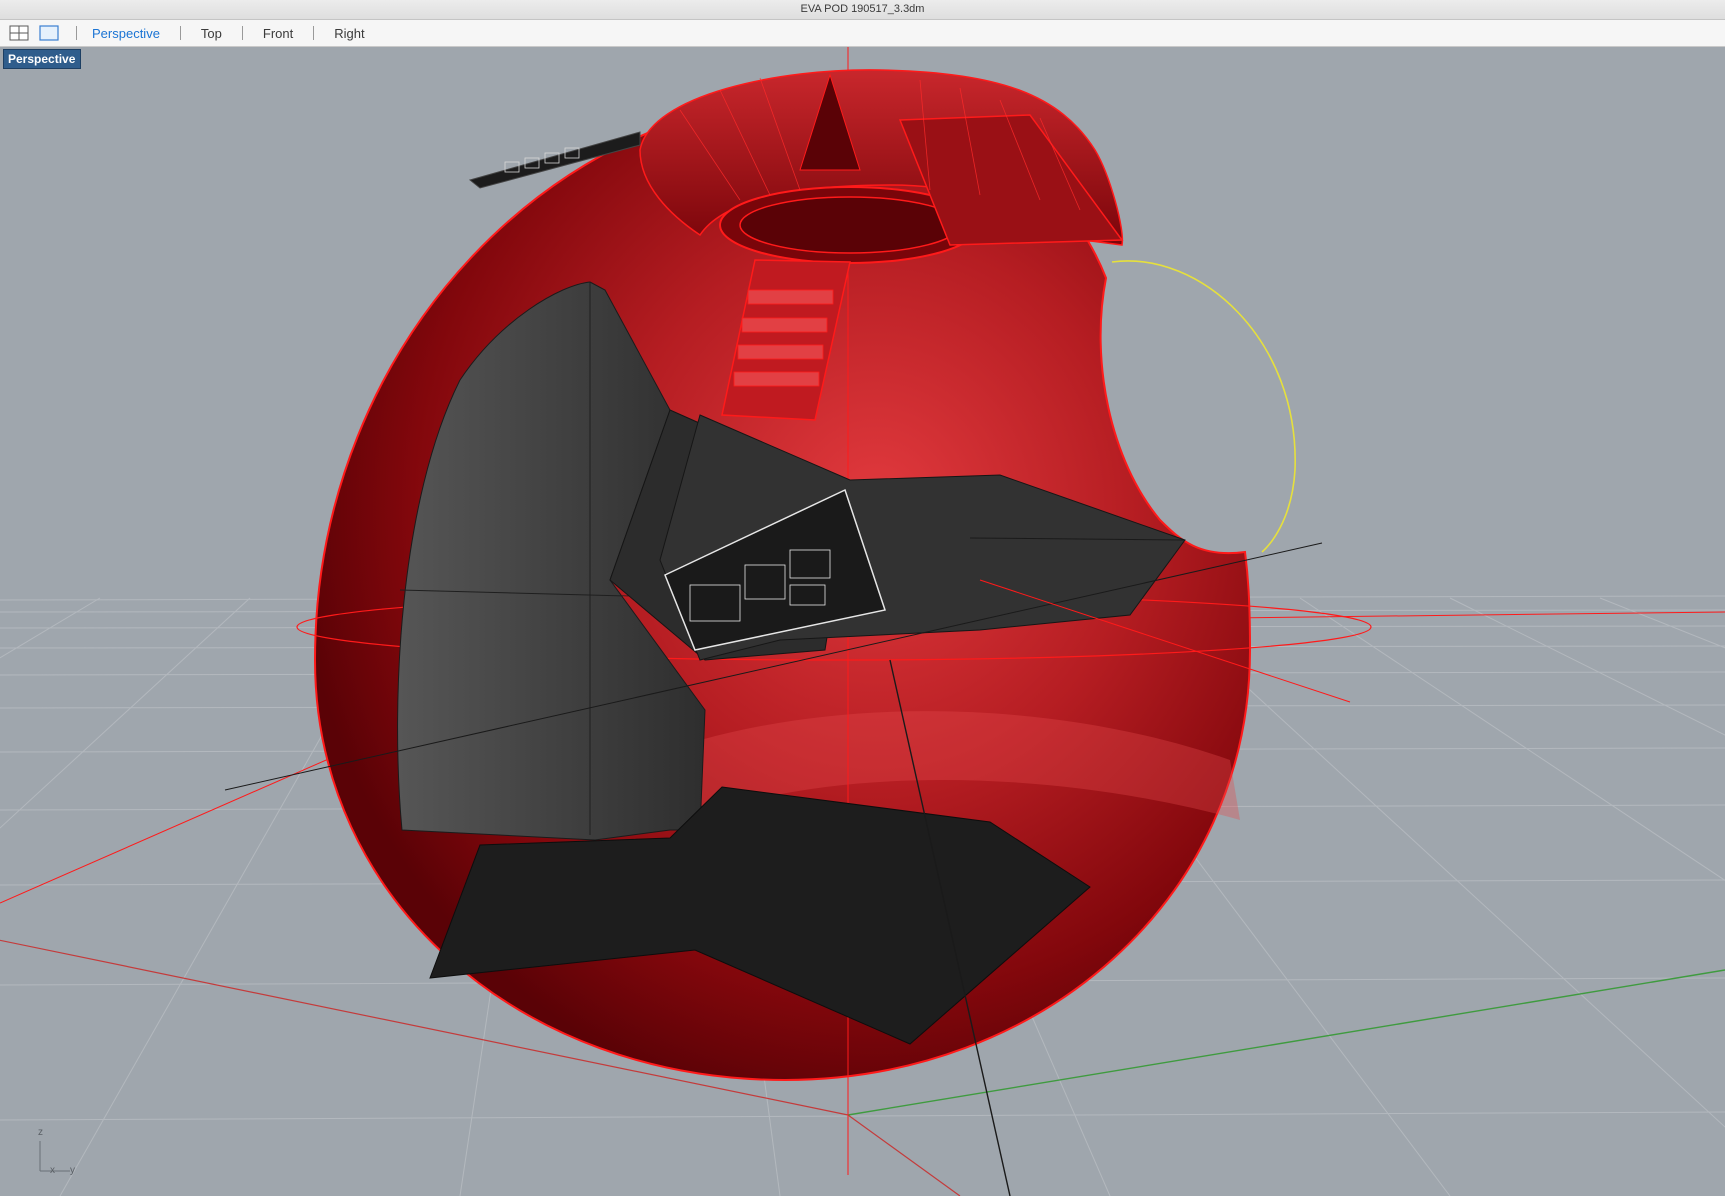  What do you see at coordinates (49, 33) in the screenshot?
I see `single-viewport-icon` at bounding box center [49, 33].